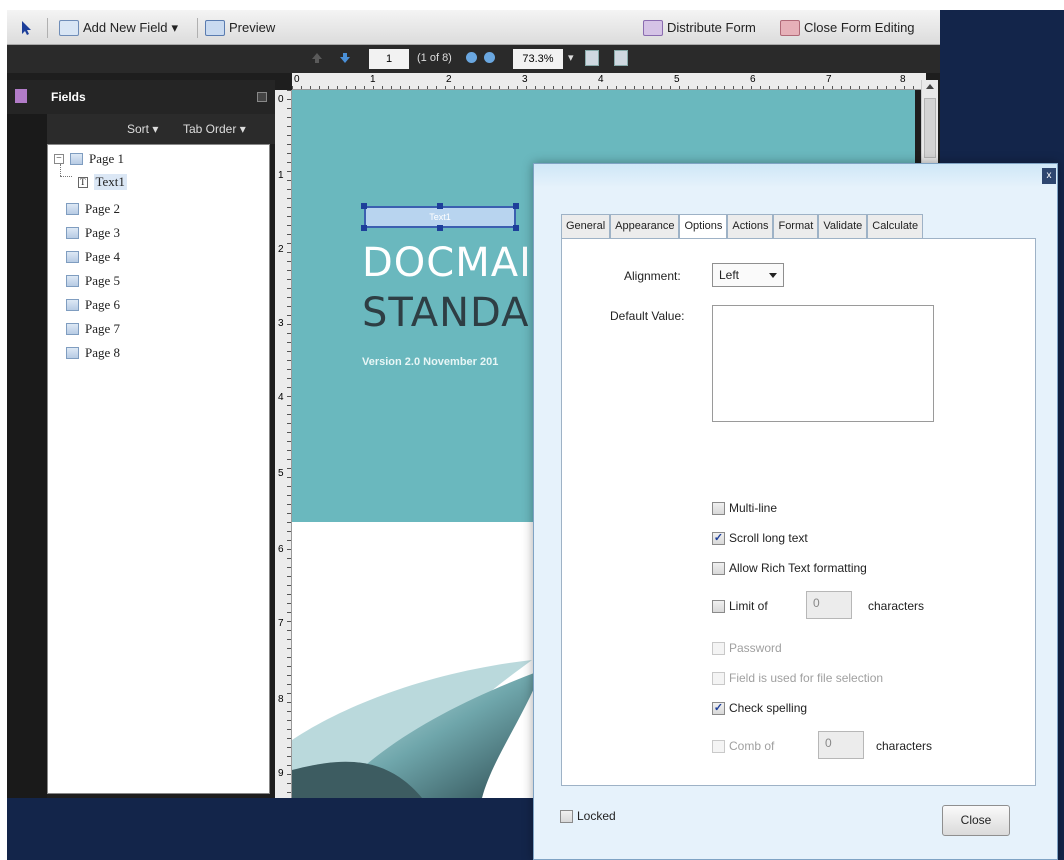  What do you see at coordinates (27, 27) in the screenshot?
I see `select-tool-button` at bounding box center [27, 27].